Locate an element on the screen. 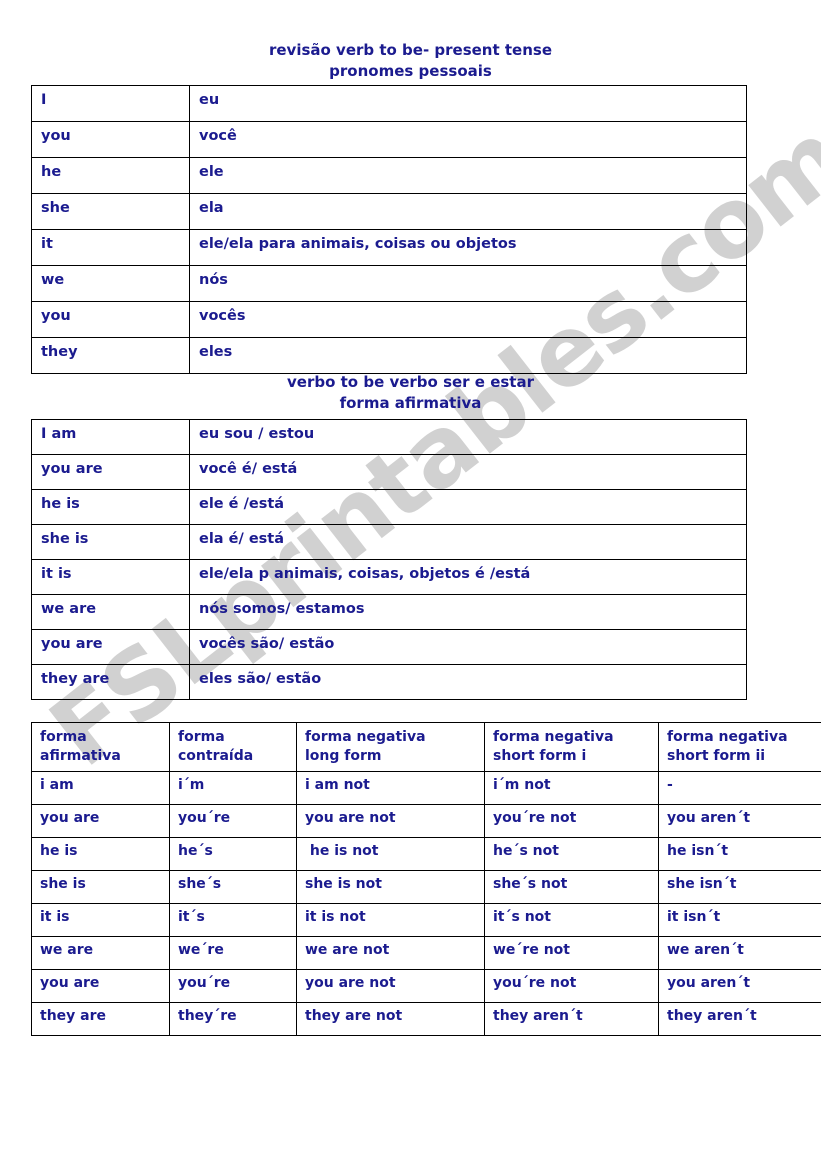 This screenshot has width=821, height=1169. affirmative-portuguese: eles são/ estão is located at coordinates (468, 682).